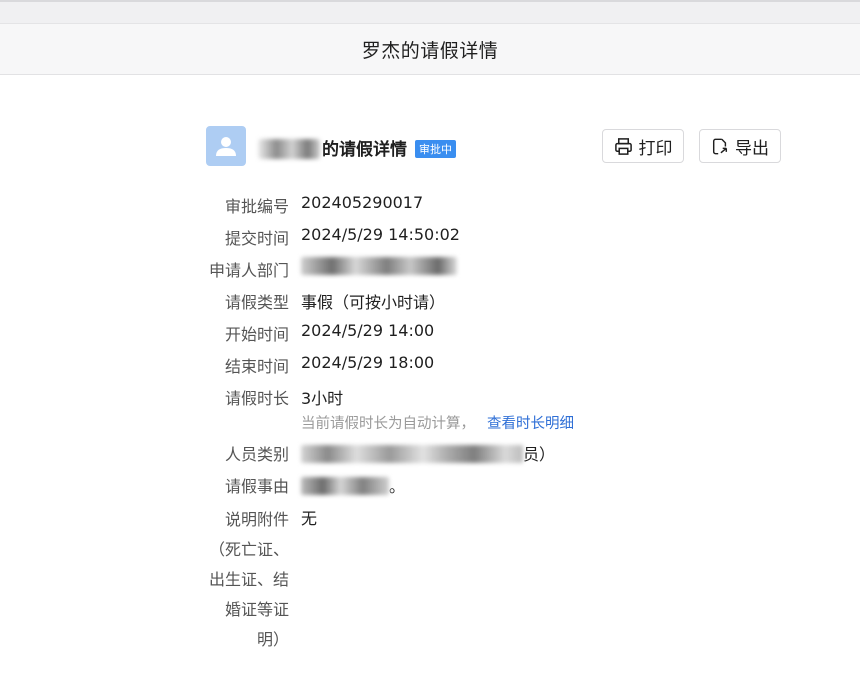 Image resolution: width=860 pixels, height=685 pixels. I want to click on user-icon, so click(226, 146).